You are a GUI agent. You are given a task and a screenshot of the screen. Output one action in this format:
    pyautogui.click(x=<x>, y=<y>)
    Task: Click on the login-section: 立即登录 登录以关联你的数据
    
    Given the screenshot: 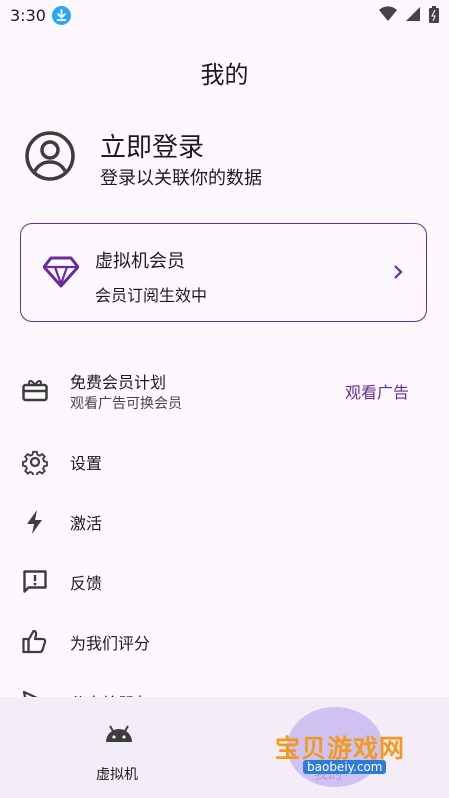 What is the action you would take?
    pyautogui.click(x=224, y=160)
    